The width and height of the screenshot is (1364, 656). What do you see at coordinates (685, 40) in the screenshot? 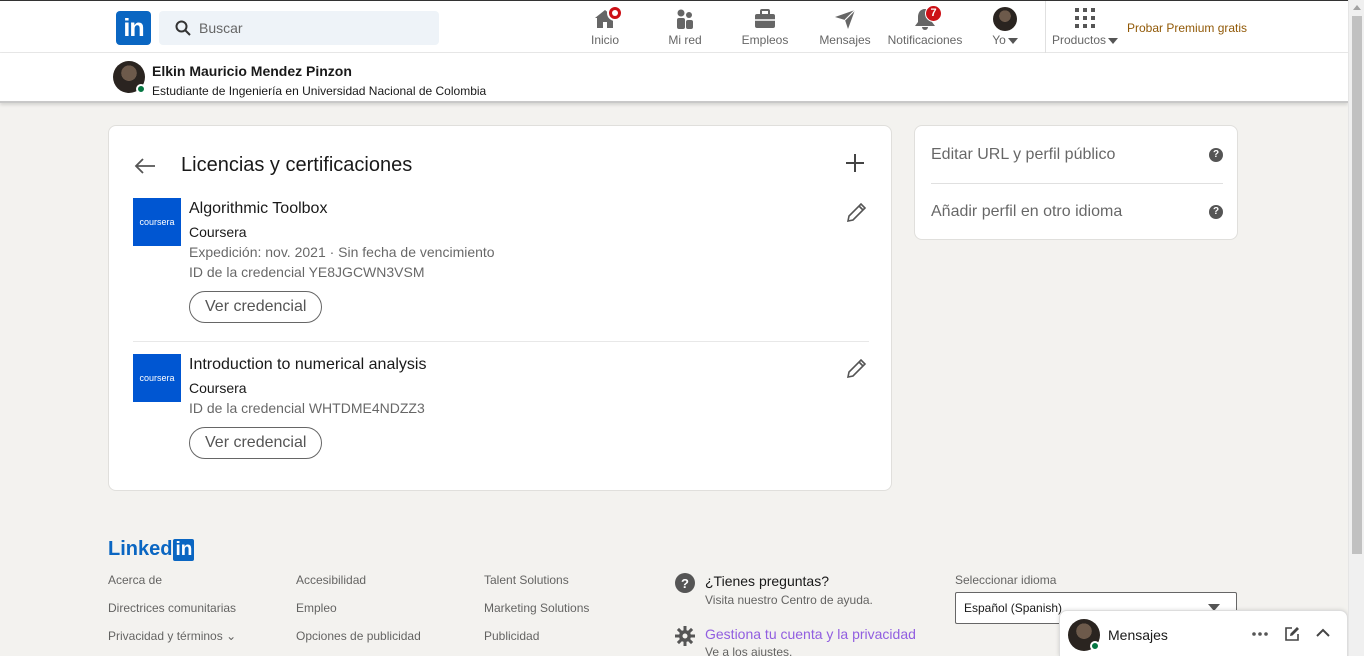
I see `nav-network-label: Mi red` at bounding box center [685, 40].